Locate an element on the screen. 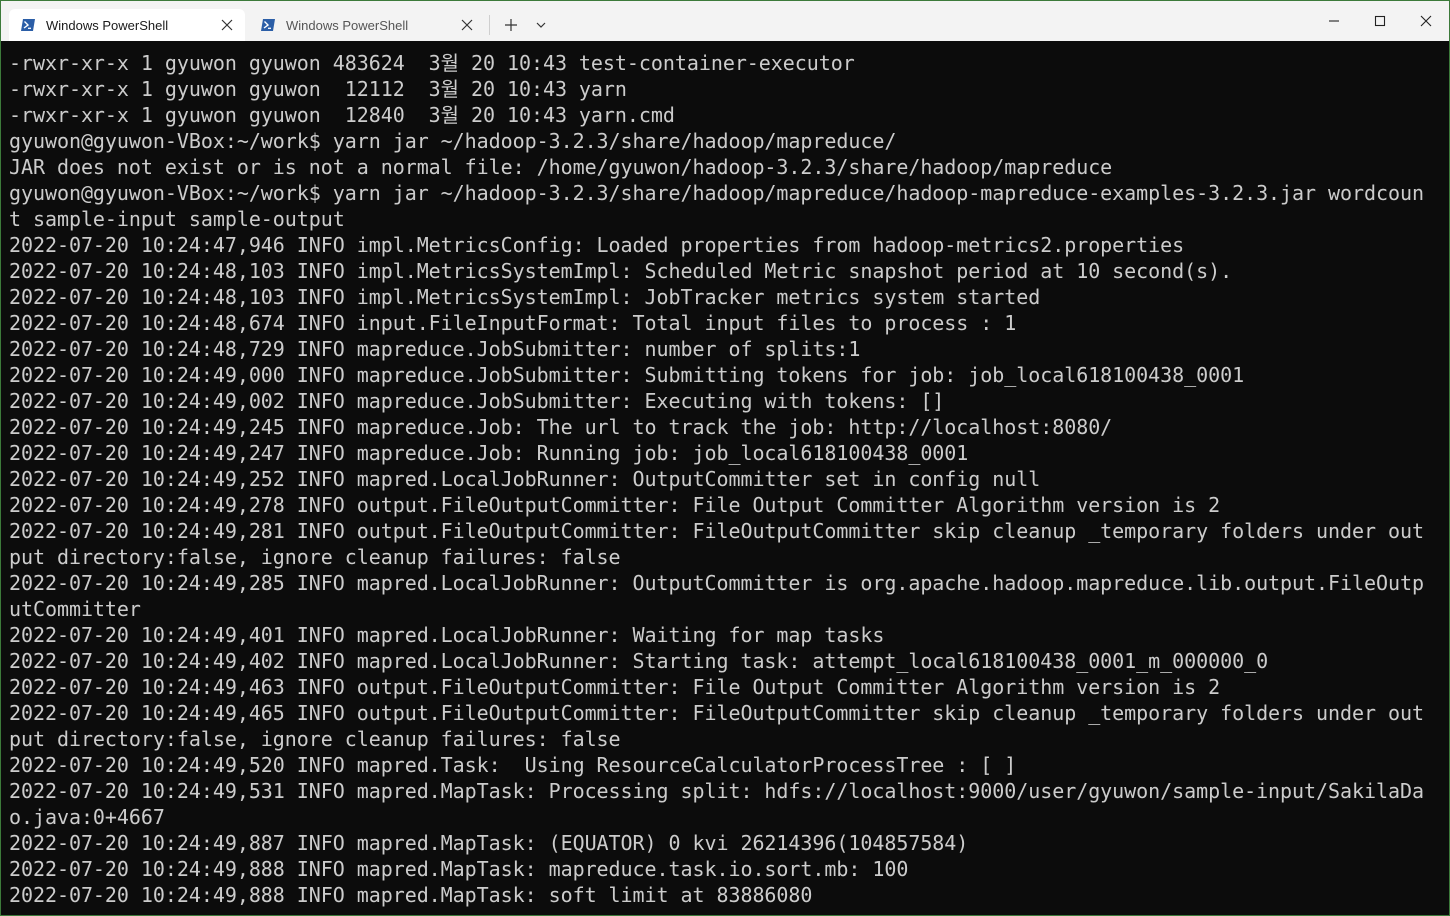  new-tab-button is located at coordinates (511, 25).